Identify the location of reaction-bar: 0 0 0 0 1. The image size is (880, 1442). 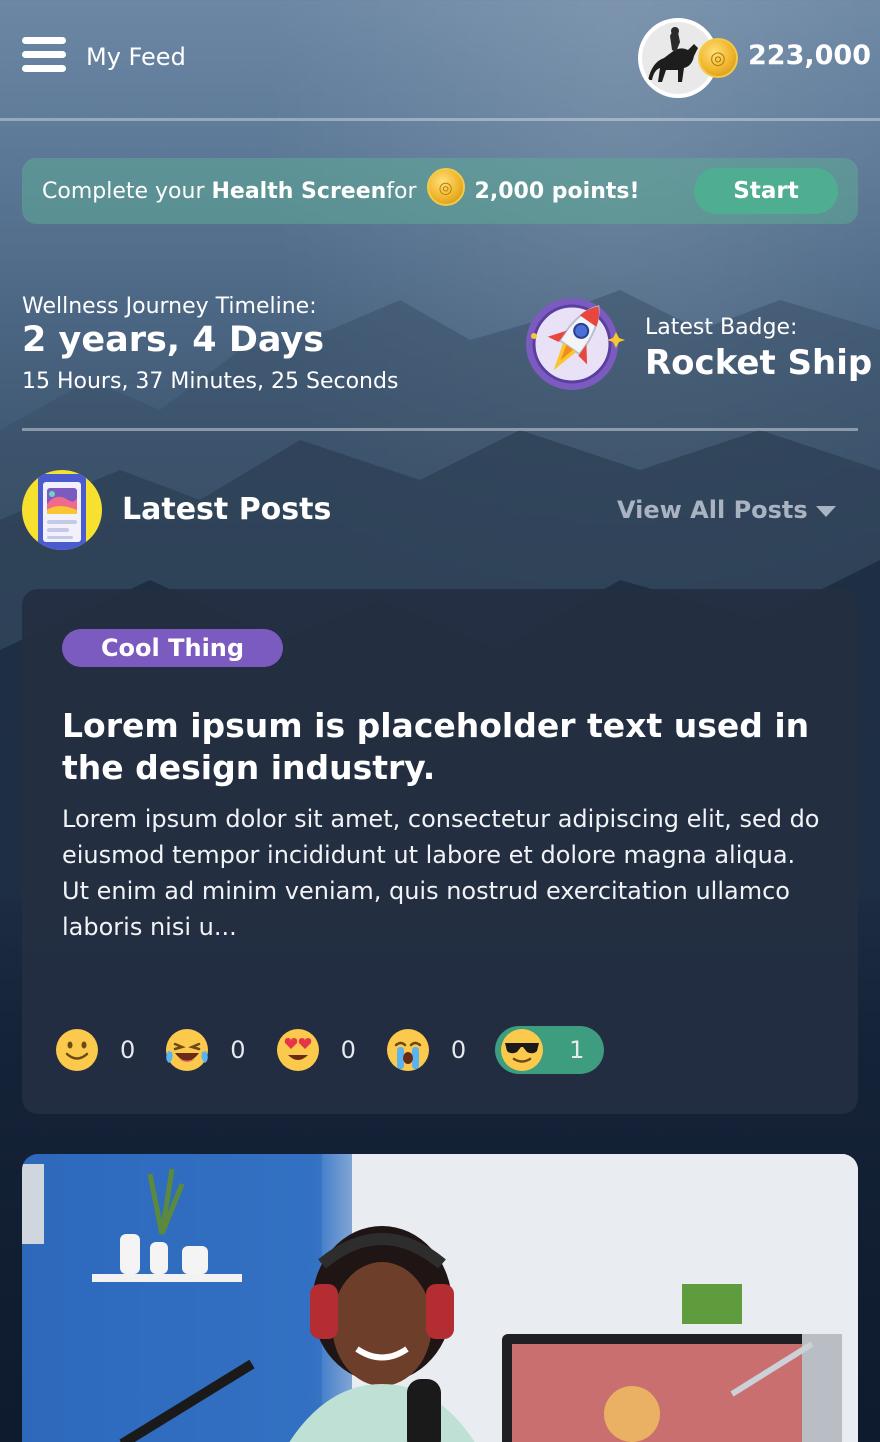
(329, 1050).